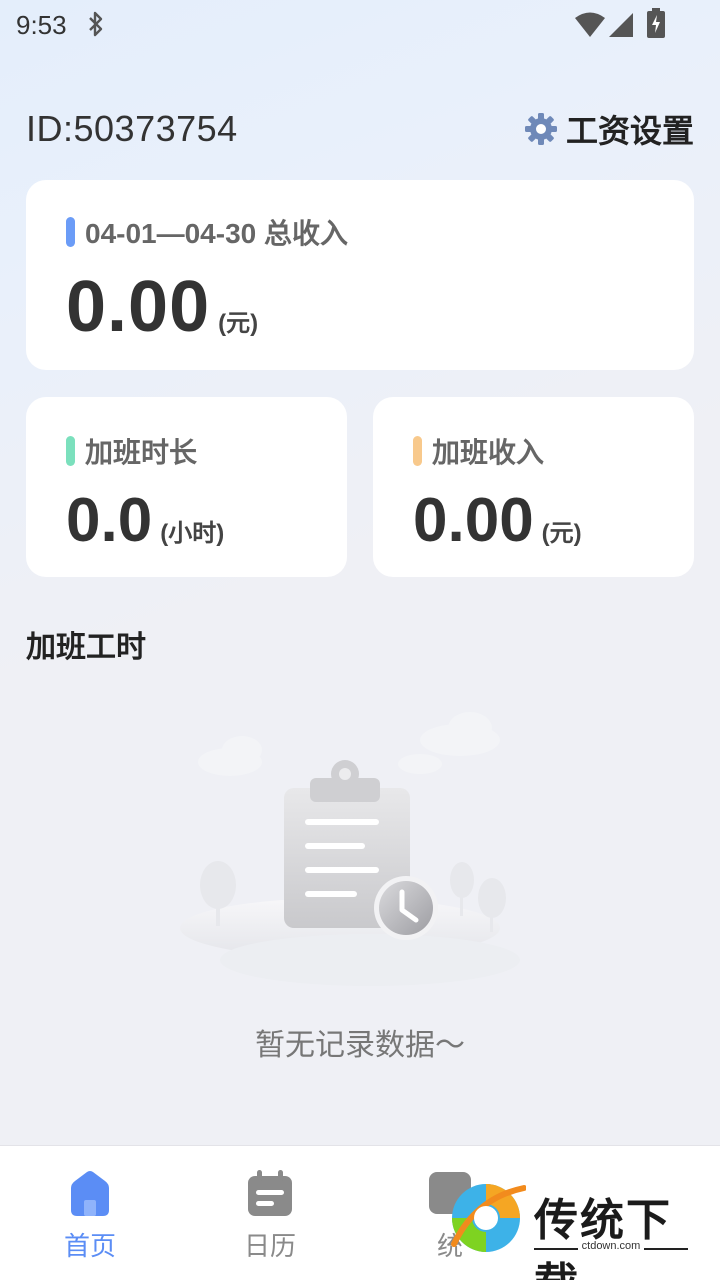  I want to click on calendar-icon, so click(270, 1193).